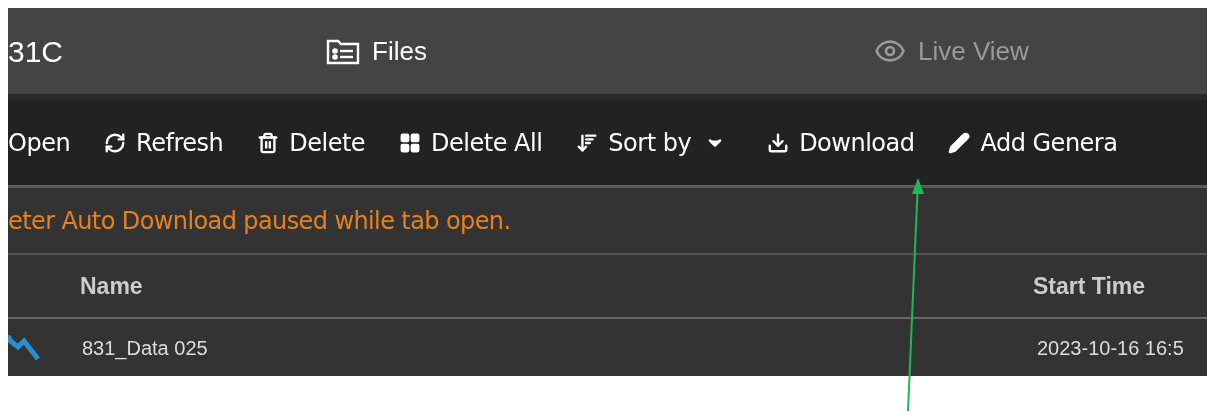  What do you see at coordinates (410, 142) in the screenshot?
I see `grid-icon` at bounding box center [410, 142].